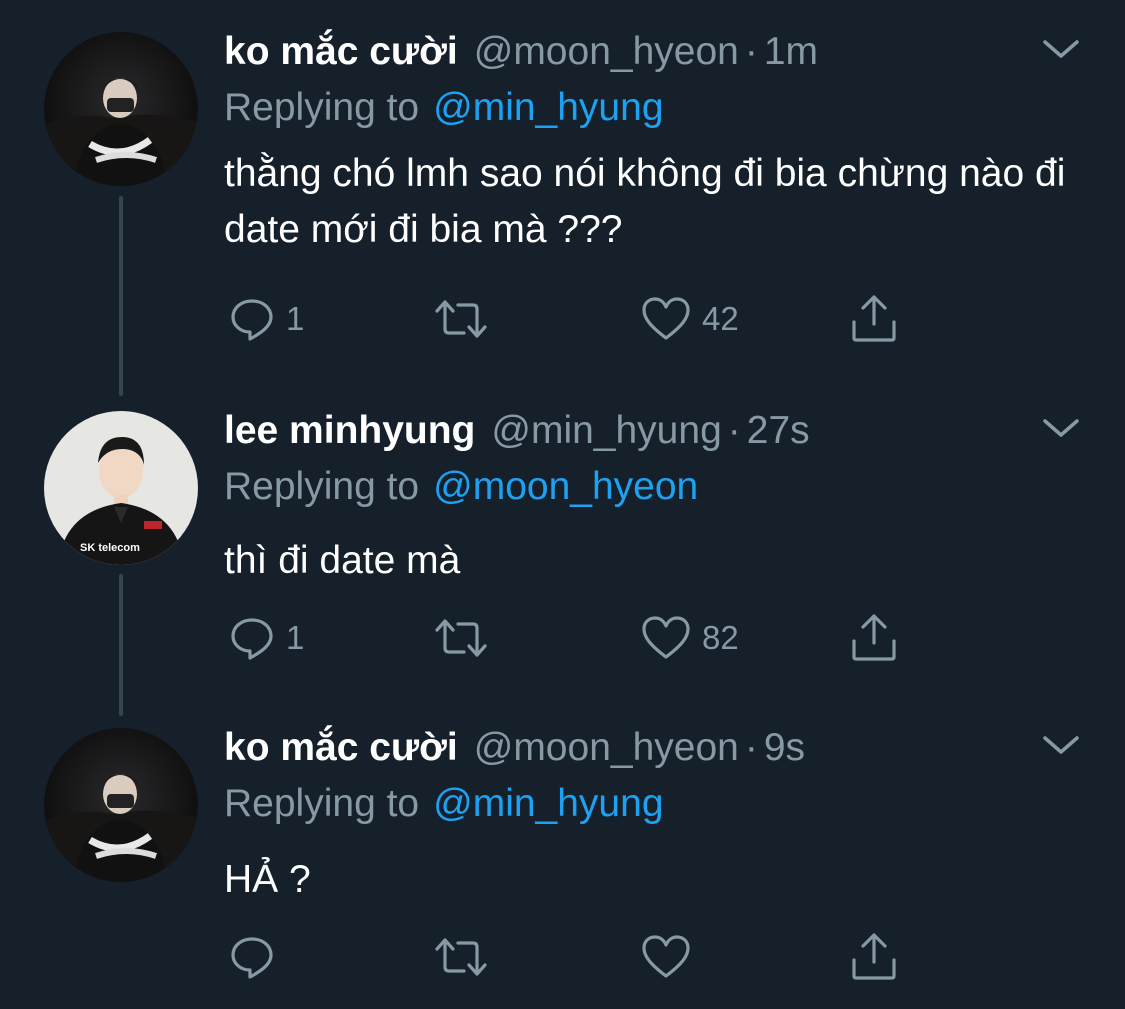  What do you see at coordinates (349, 431) in the screenshot?
I see `display-name: lee minhyung` at bounding box center [349, 431].